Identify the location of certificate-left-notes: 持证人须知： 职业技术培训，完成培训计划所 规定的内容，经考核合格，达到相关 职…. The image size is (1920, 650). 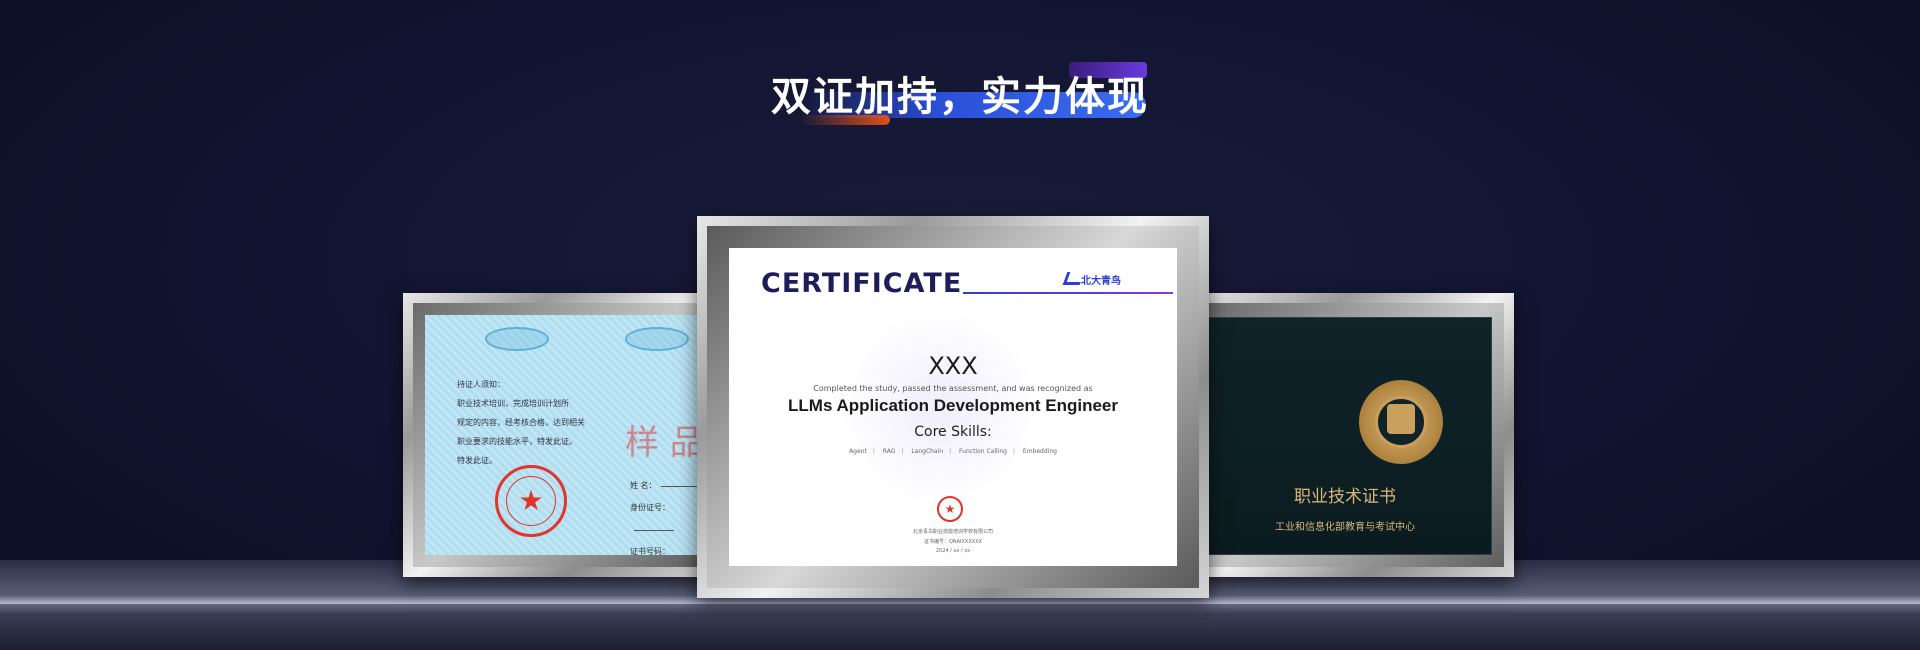
(521, 422).